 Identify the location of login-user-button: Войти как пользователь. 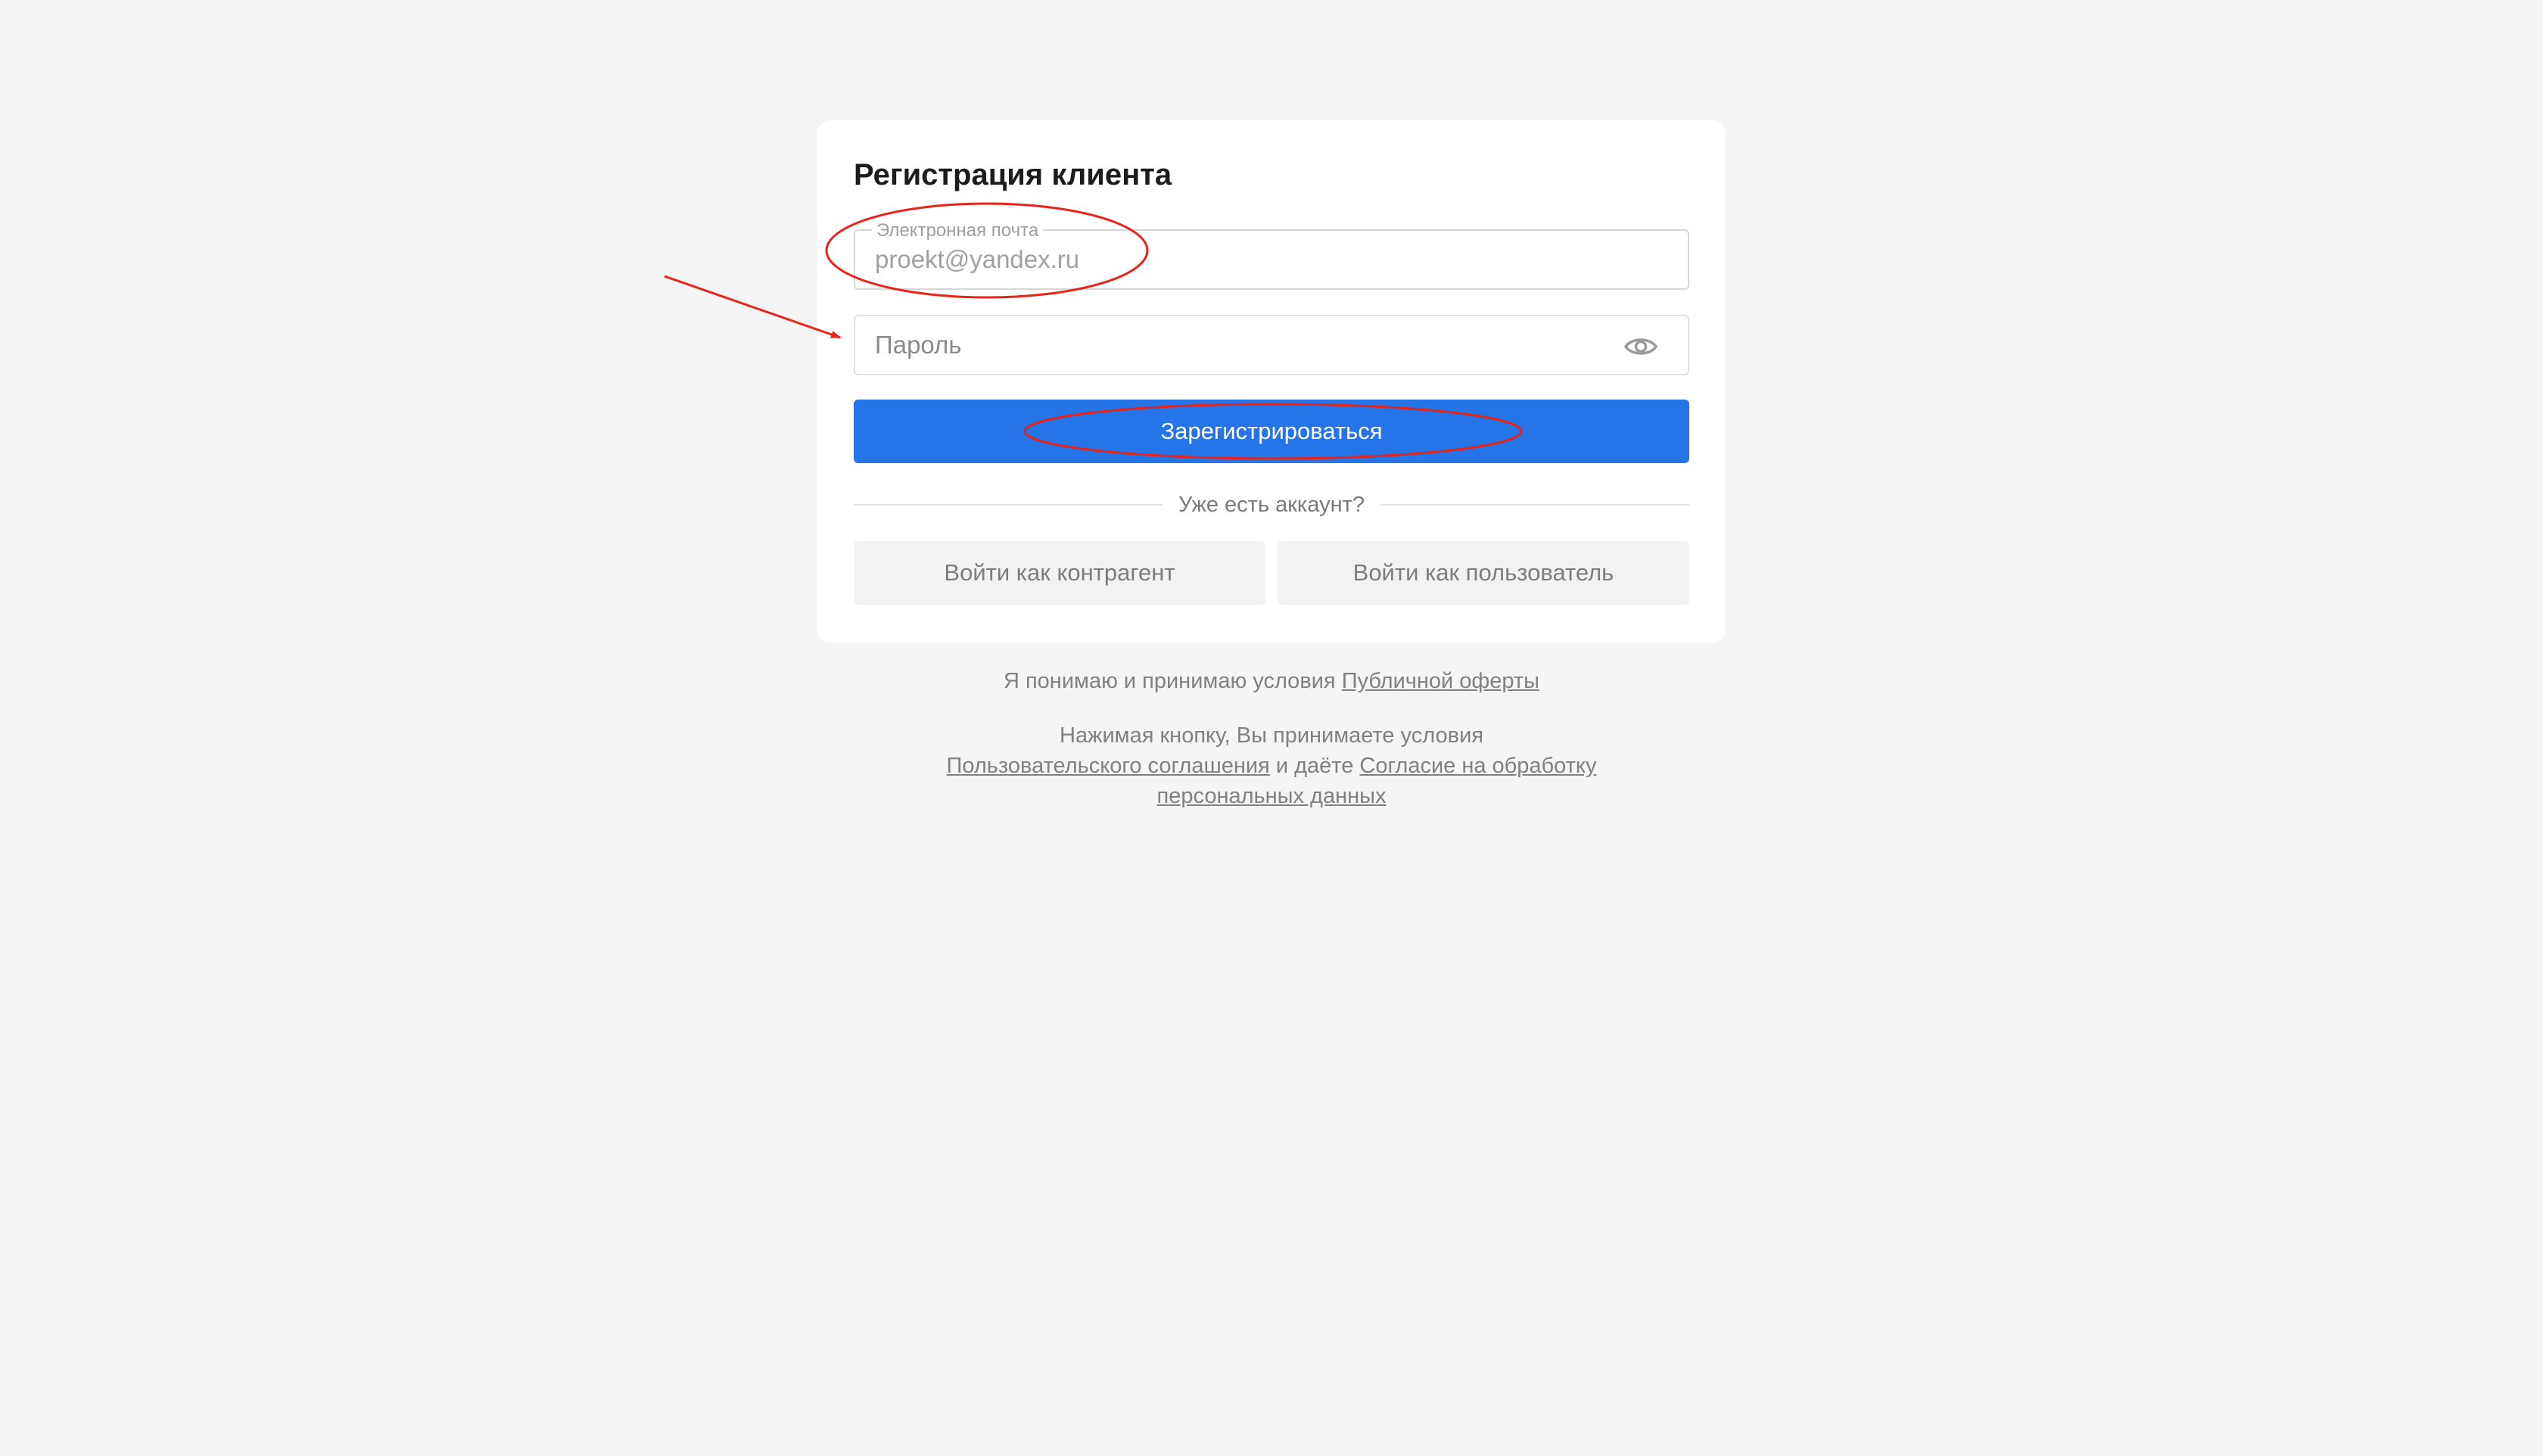
(1483, 573).